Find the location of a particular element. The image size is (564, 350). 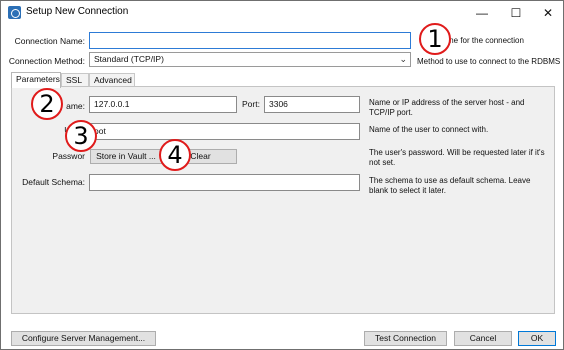

annotation-marker-2: 2 is located at coordinates (47, 104).